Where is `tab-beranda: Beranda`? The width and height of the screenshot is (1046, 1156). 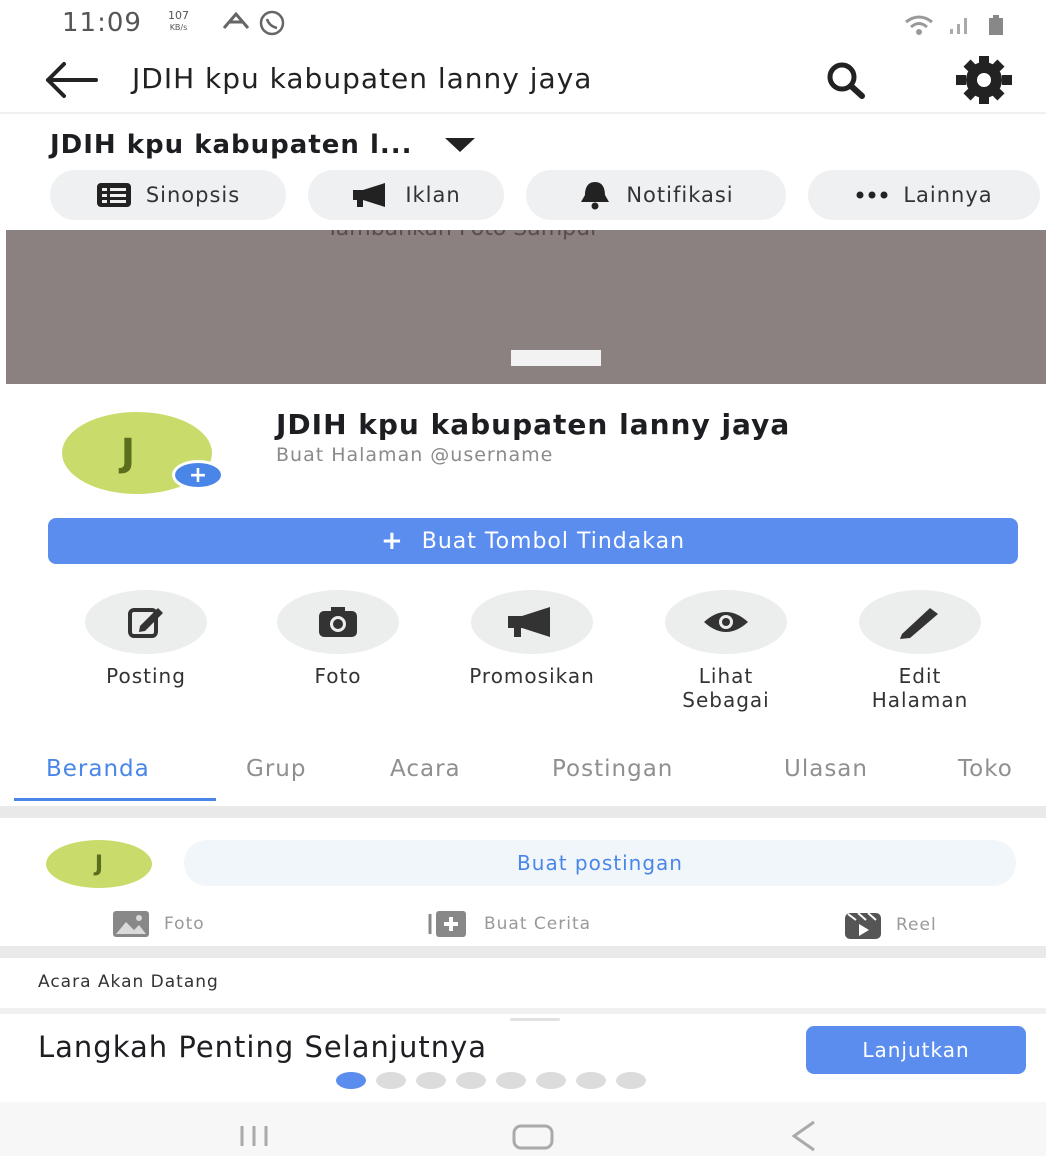 tab-beranda: Beranda is located at coordinates (98, 769).